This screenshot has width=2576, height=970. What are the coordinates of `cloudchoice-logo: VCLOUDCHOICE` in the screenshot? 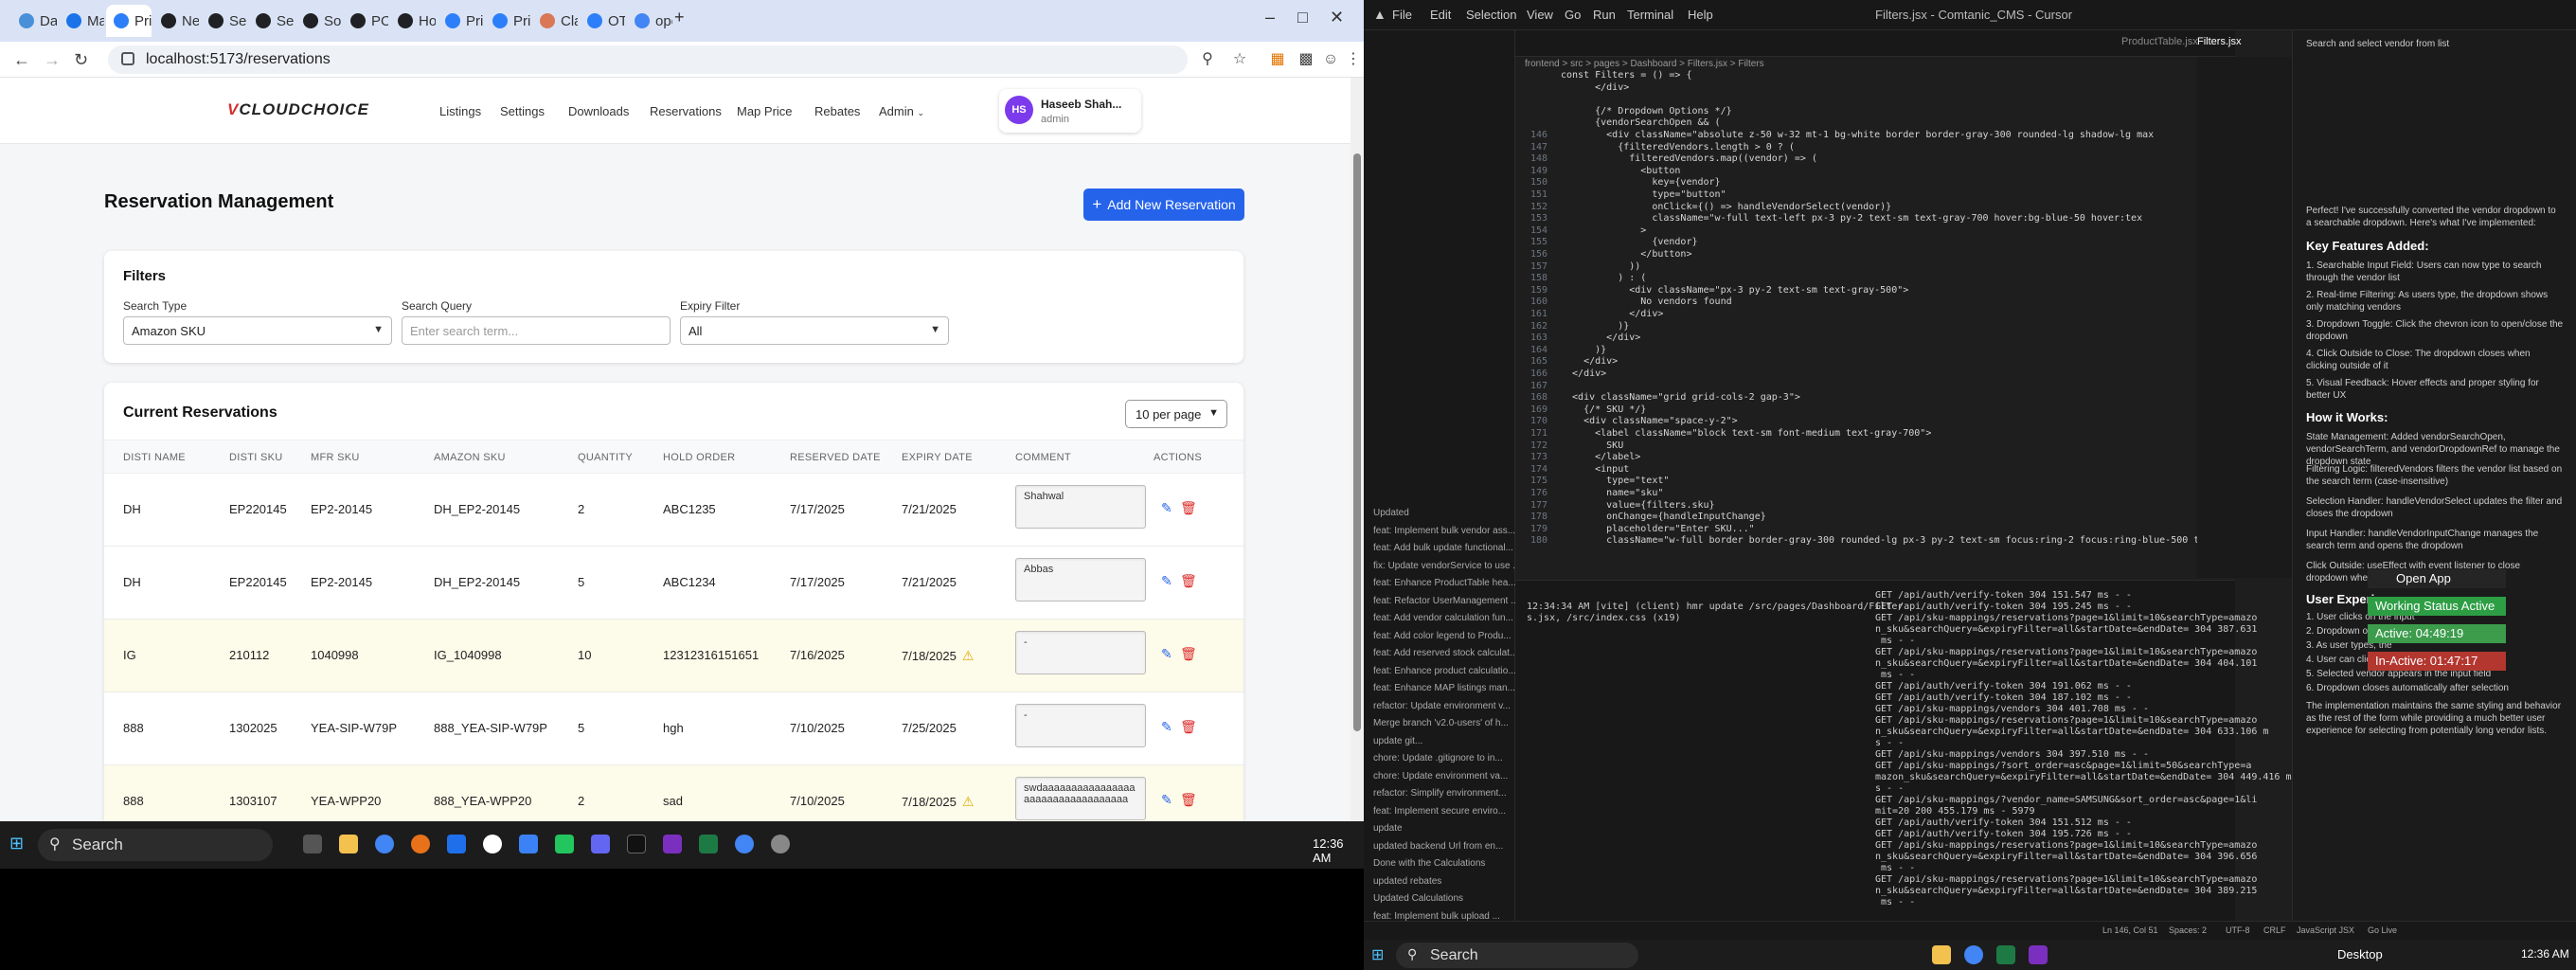 It's located at (298, 109).